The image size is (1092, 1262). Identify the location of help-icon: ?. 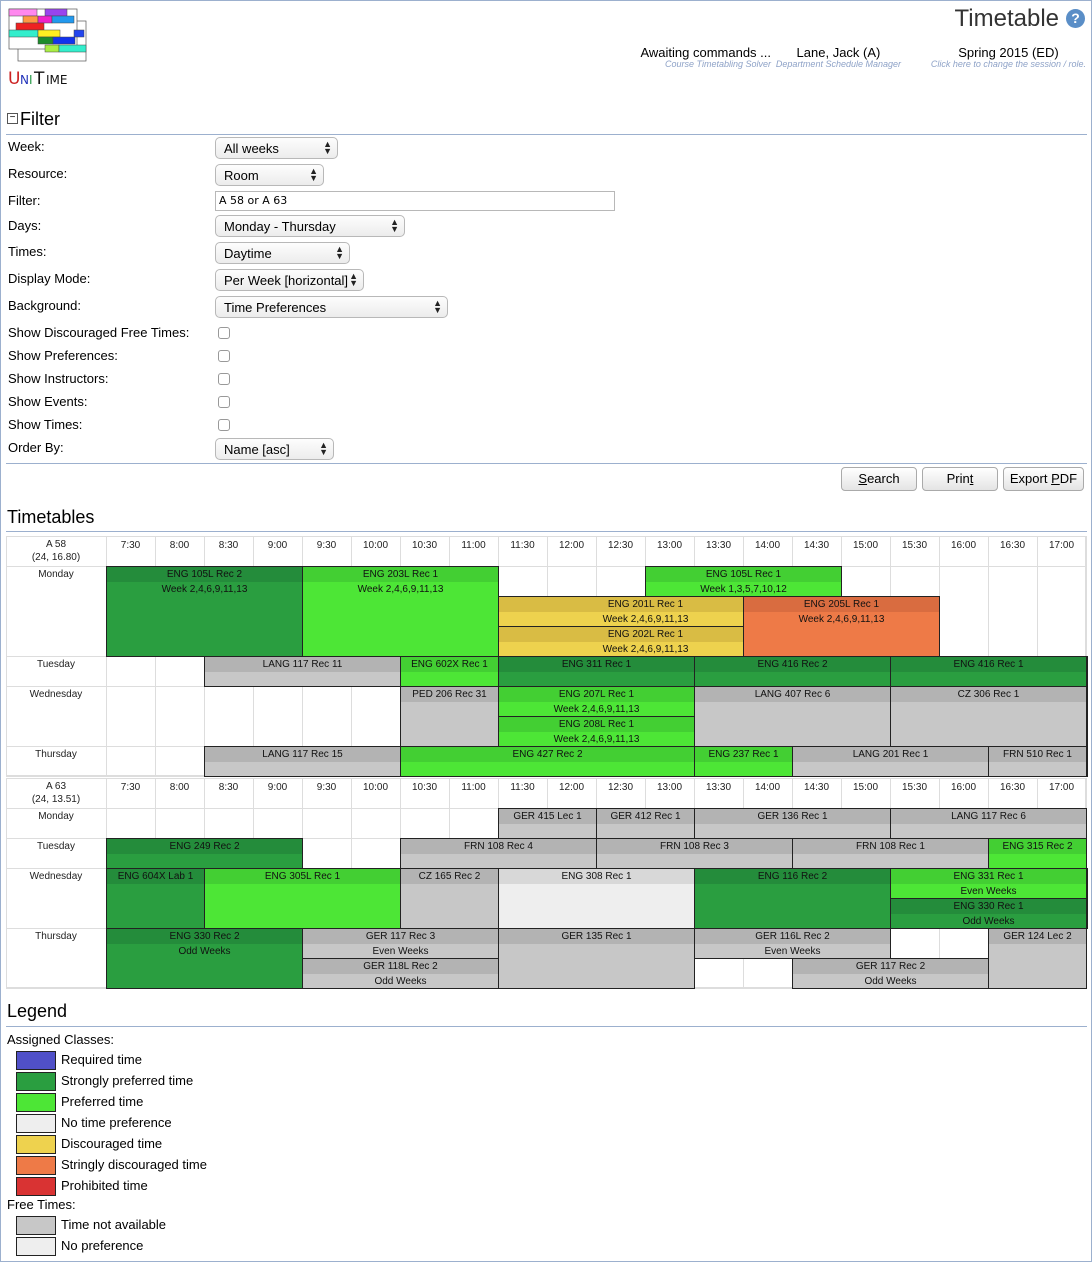
(1075, 18).